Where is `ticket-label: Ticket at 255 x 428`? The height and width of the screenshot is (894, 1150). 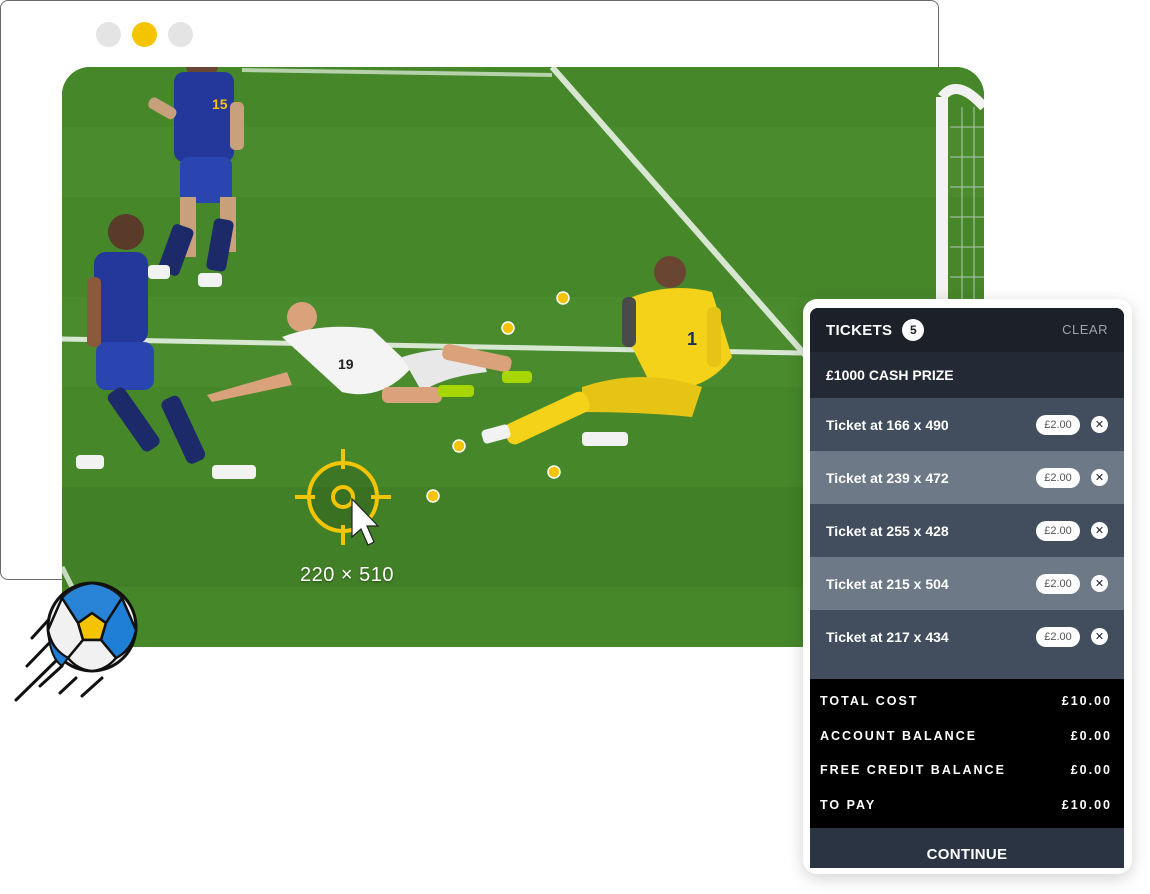
ticket-label: Ticket at 255 x 428 is located at coordinates (887, 530).